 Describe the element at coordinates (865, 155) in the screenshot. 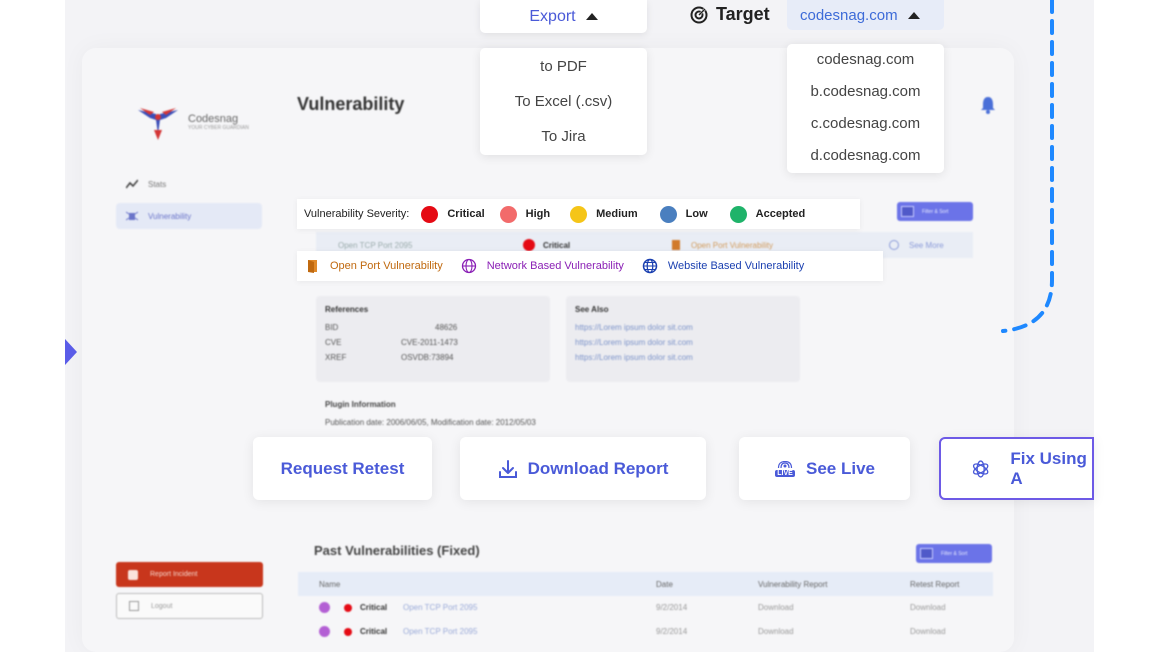

I see `target-option: d.codesnag.com` at that location.